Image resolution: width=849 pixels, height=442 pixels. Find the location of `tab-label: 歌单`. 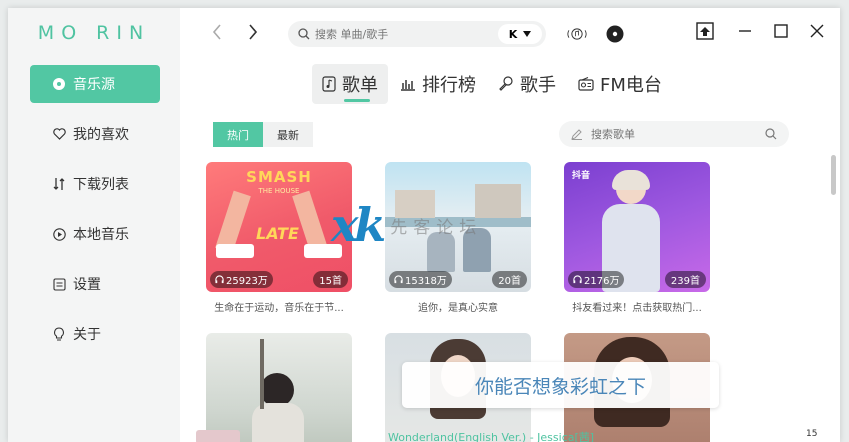

tab-label: 歌单 is located at coordinates (360, 85).